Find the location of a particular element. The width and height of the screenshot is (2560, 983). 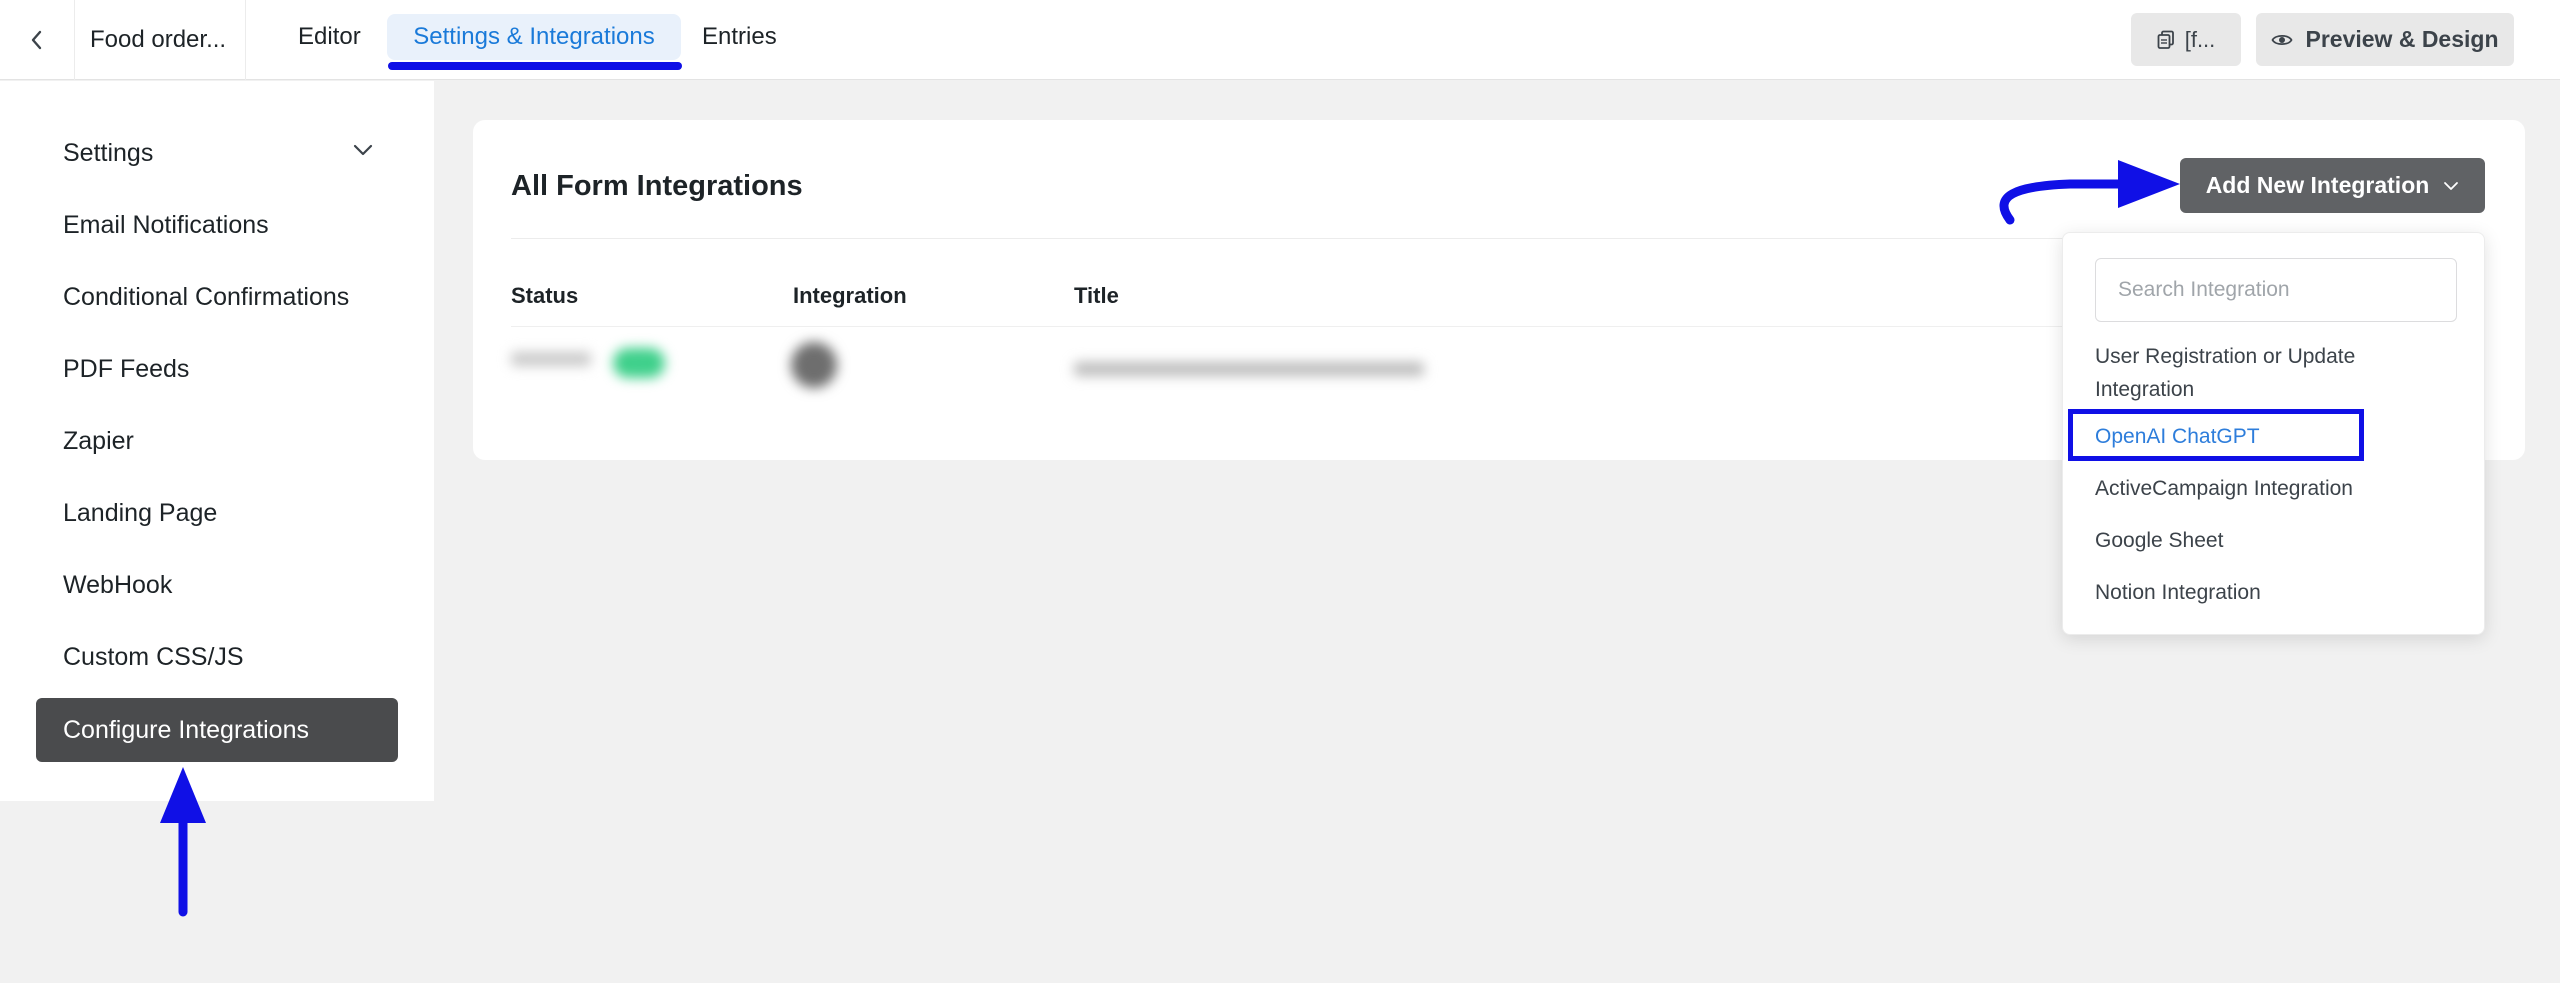

column-header-title: Title is located at coordinates (1096, 295).